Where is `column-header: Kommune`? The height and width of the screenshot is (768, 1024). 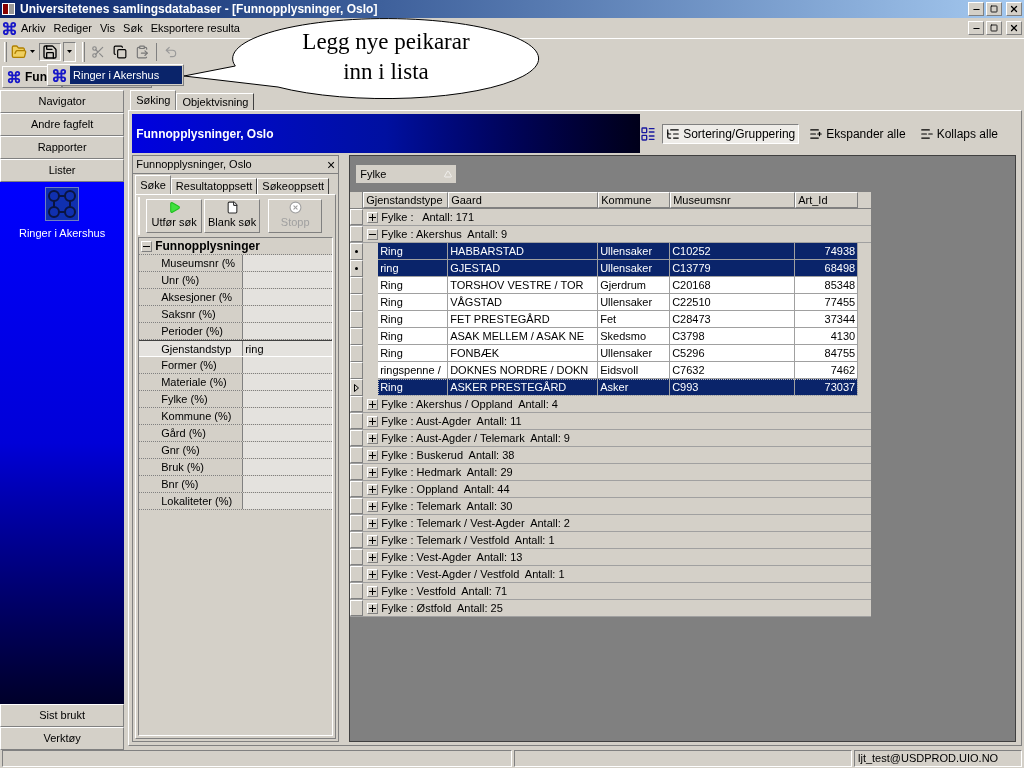 column-header: Kommune is located at coordinates (634, 200).